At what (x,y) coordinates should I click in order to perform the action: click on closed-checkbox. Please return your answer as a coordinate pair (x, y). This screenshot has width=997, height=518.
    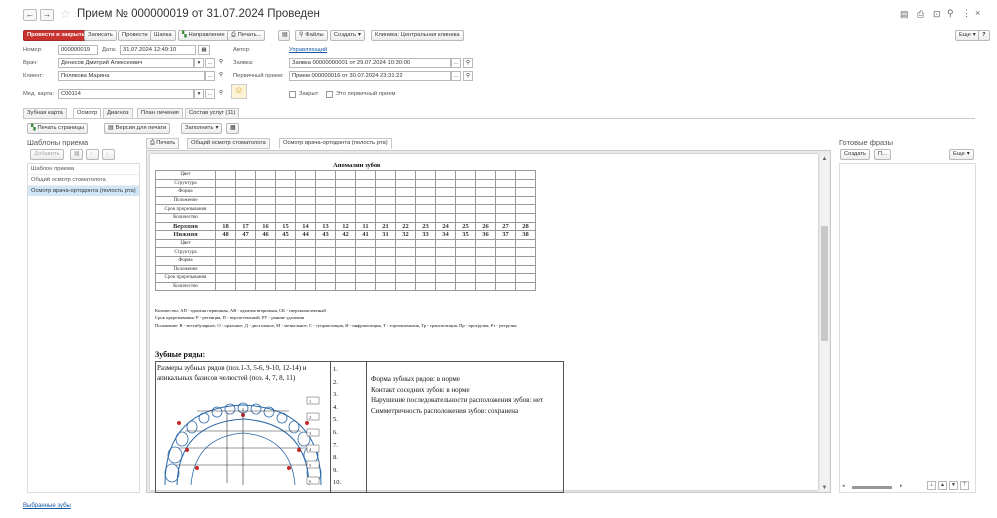
    Looking at the image, I should click on (292, 94).